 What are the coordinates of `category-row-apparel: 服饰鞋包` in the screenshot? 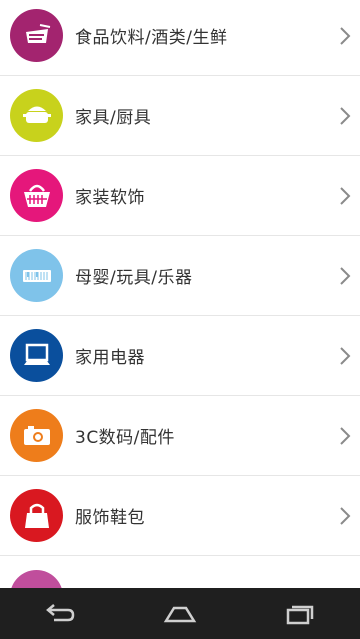 It's located at (180, 516).